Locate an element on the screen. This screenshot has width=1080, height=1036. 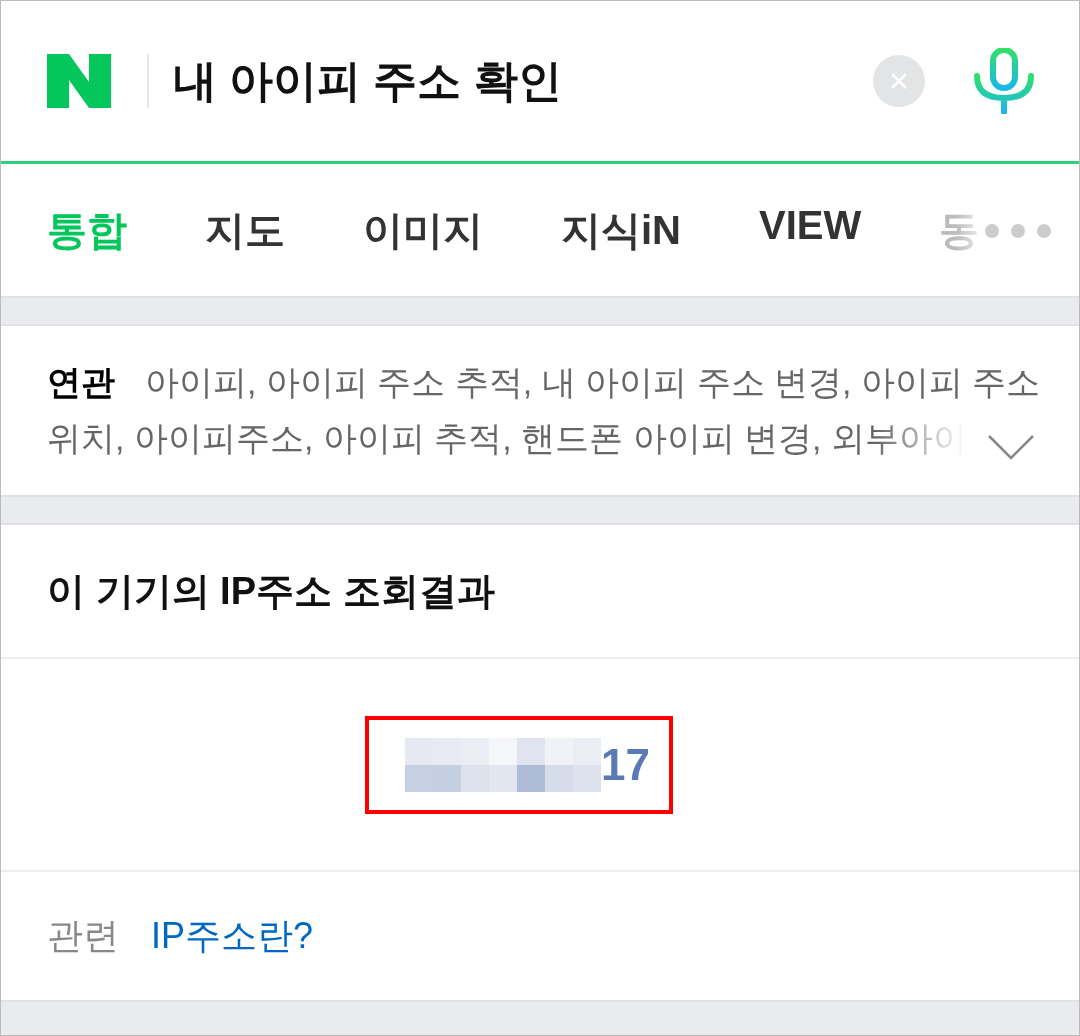
related-label: 연관 is located at coordinates (81, 382).